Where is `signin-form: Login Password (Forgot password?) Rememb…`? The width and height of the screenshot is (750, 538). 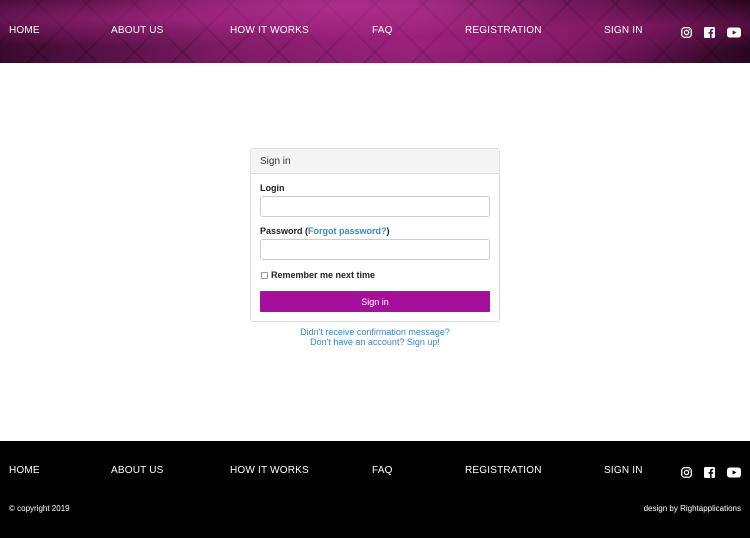 signin-form: Login Password (Forgot password?) Rememb… is located at coordinates (375, 248).